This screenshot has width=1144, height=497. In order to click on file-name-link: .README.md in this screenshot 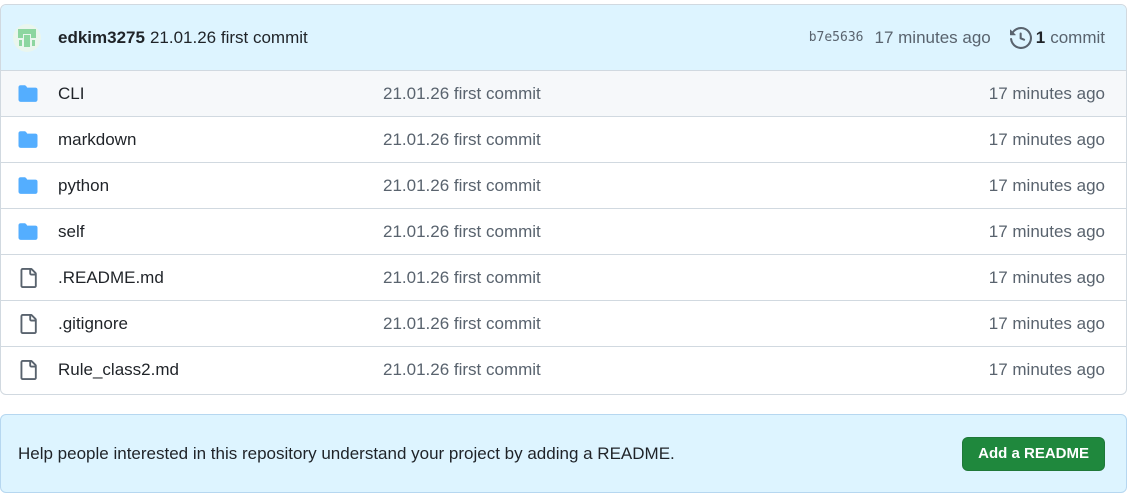, I will do `click(220, 278)`.